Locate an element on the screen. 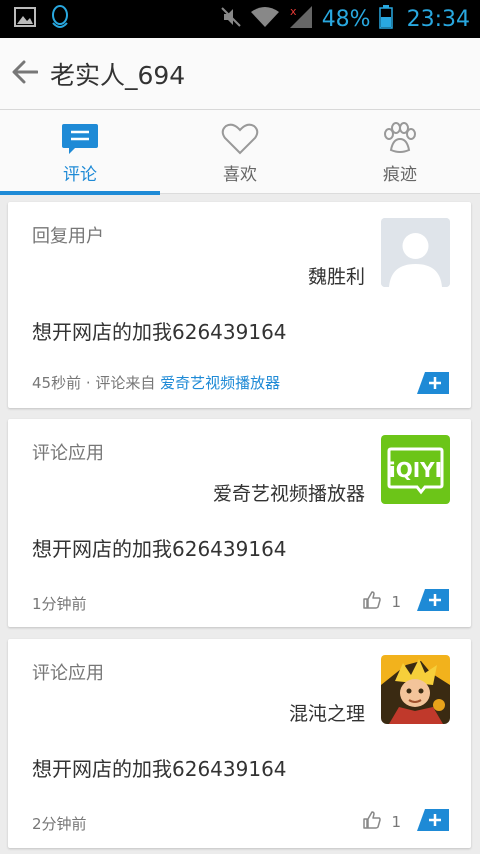  tab-comments: 评论 is located at coordinates (80, 152).